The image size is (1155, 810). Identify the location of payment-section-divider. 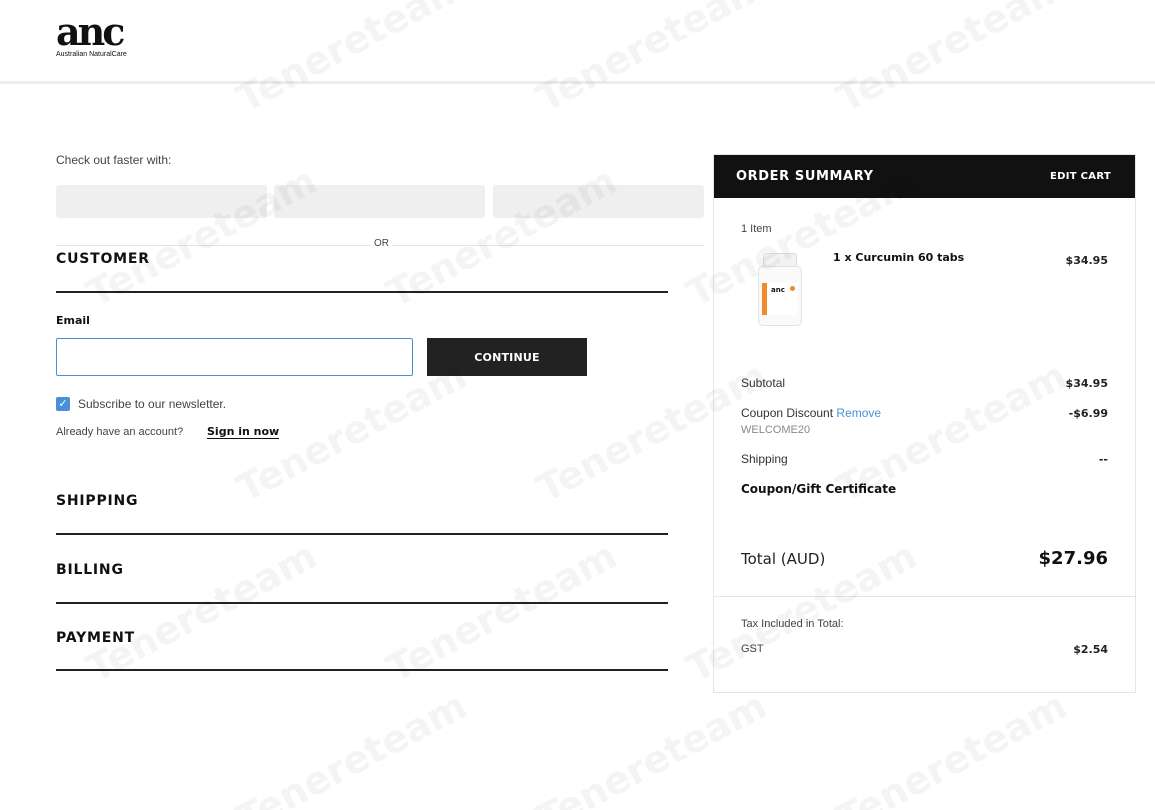
(362, 670).